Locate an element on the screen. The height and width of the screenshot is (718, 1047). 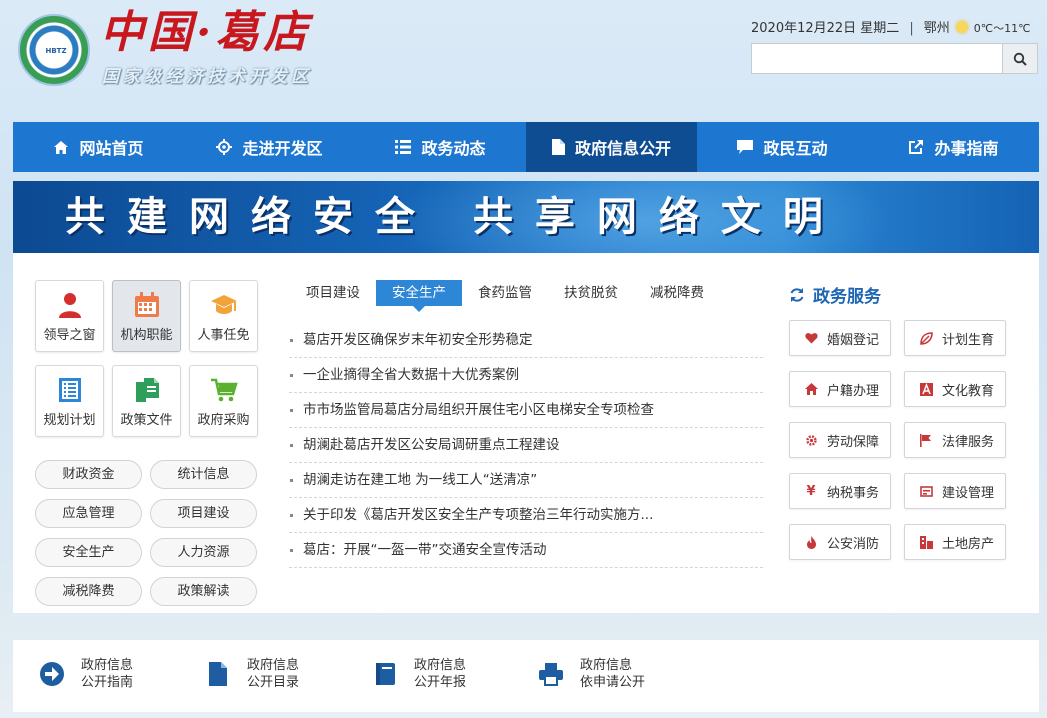
tab-safety: 安全生产 is located at coordinates (419, 296).